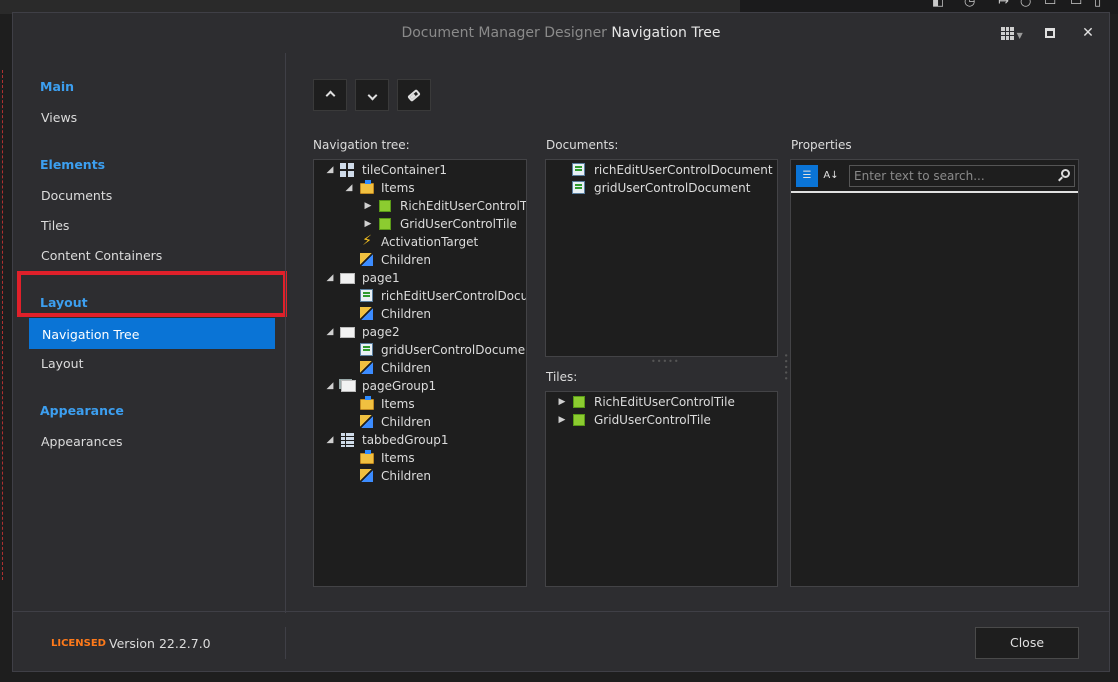 This screenshot has height=682, width=1118. Describe the element at coordinates (458, 224) in the screenshot. I see `tree-node-label: GridUserControlTile` at that location.